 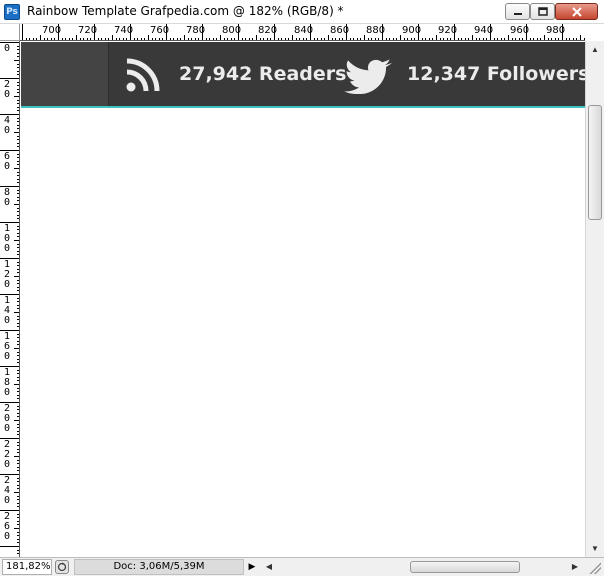 I want to click on followers-count: 12,347 Followers, so click(x=496, y=74).